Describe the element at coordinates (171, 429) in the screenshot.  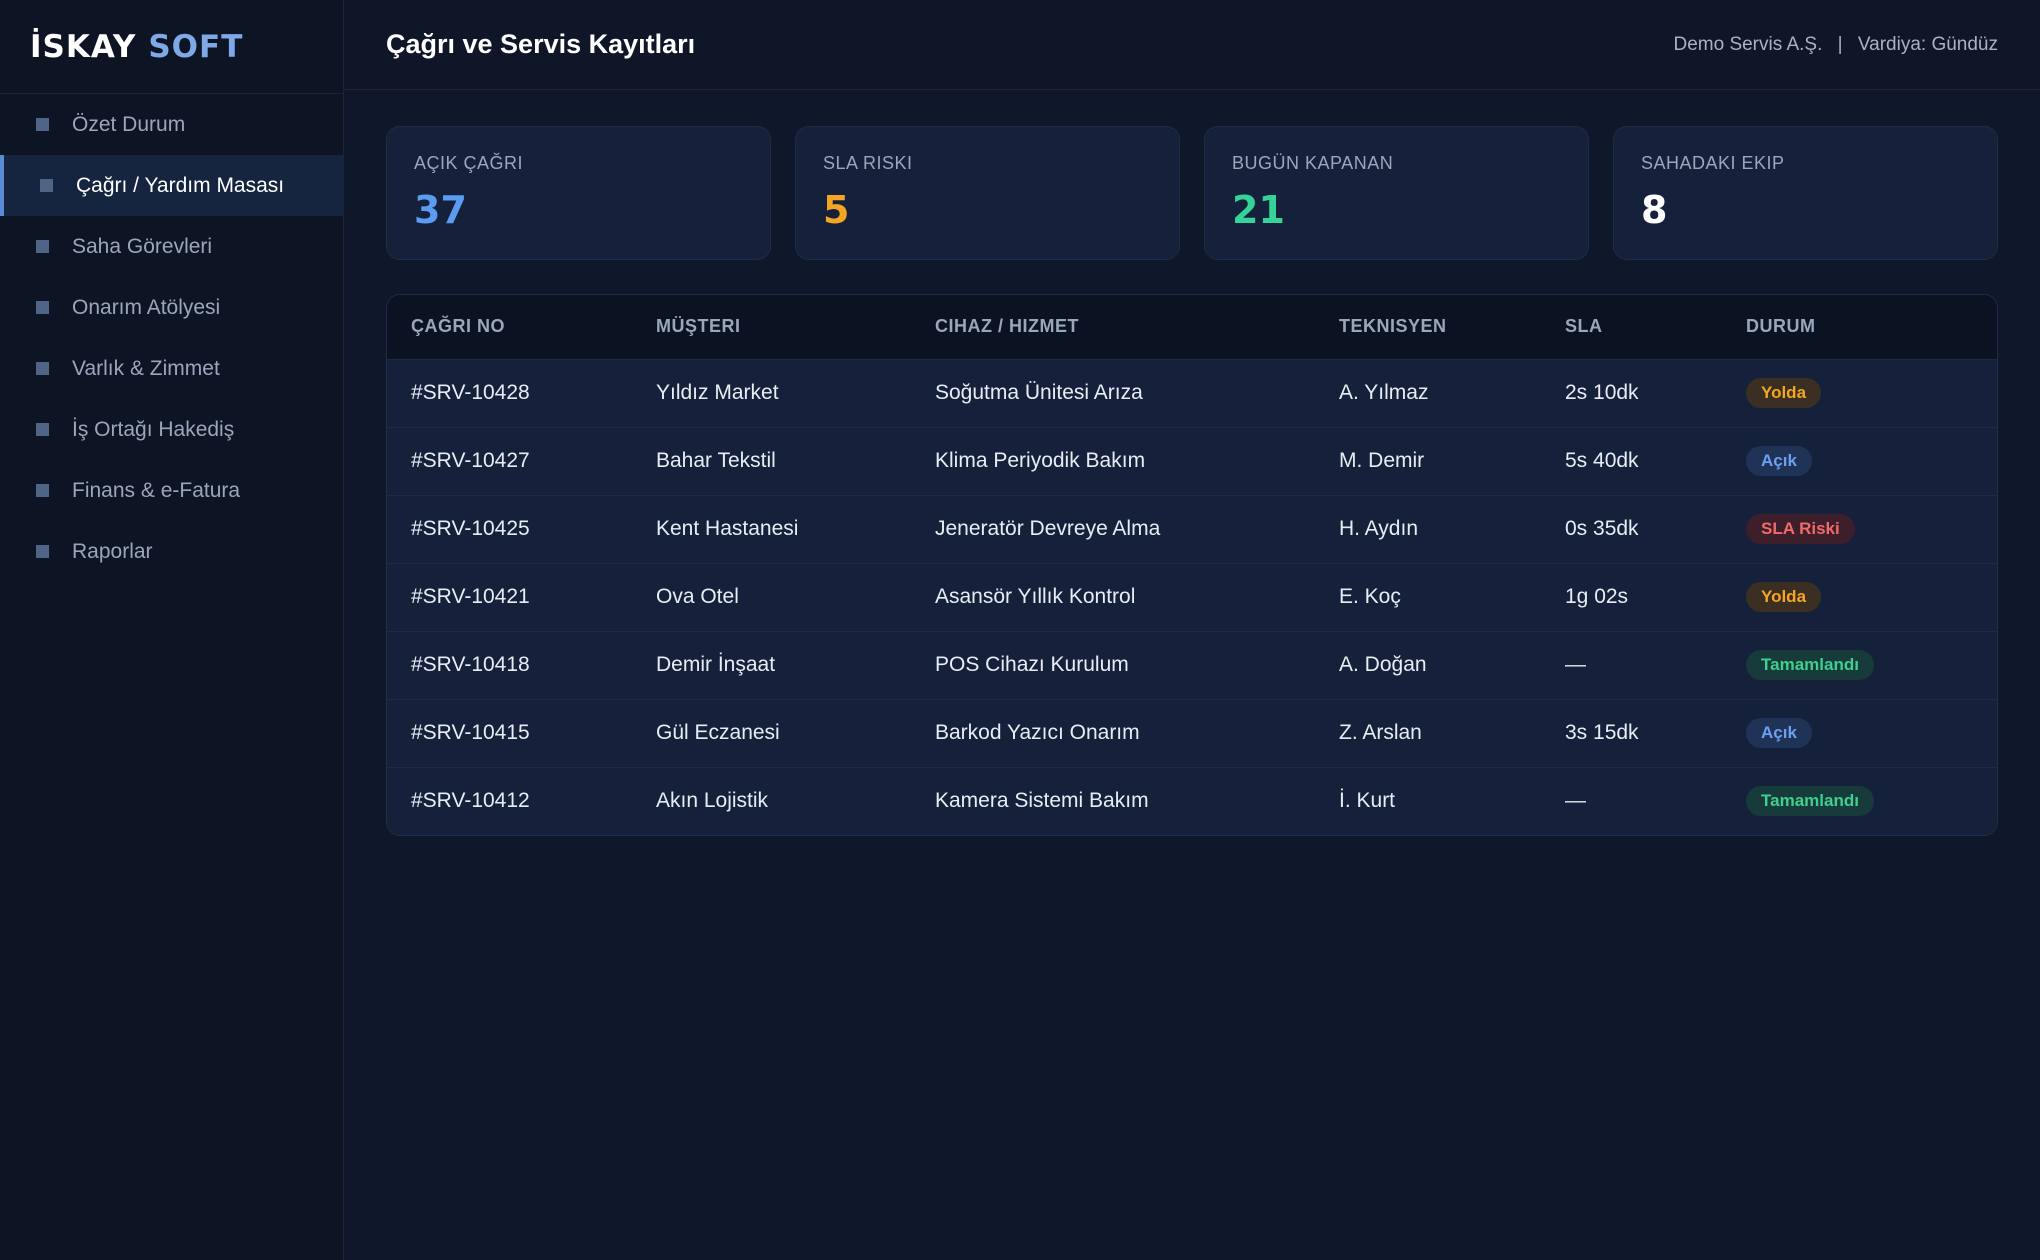
I see `sidebar-item-is-ortagi-hakedis: İş Ortağı Hakediş` at that location.